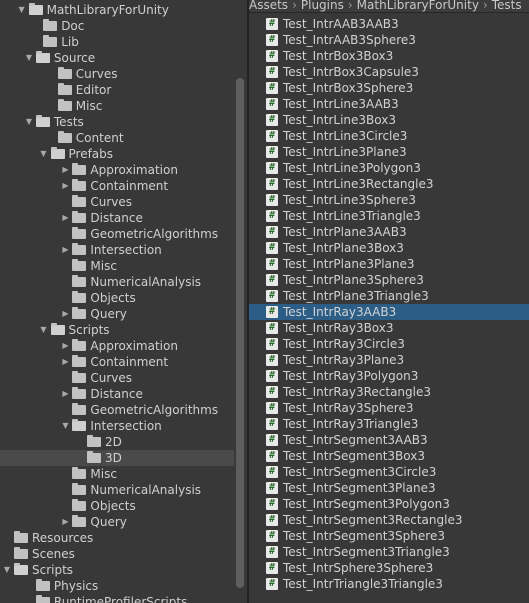  I want to click on file-item: # Test_IntrPlane3Plane3, so click(389, 264).